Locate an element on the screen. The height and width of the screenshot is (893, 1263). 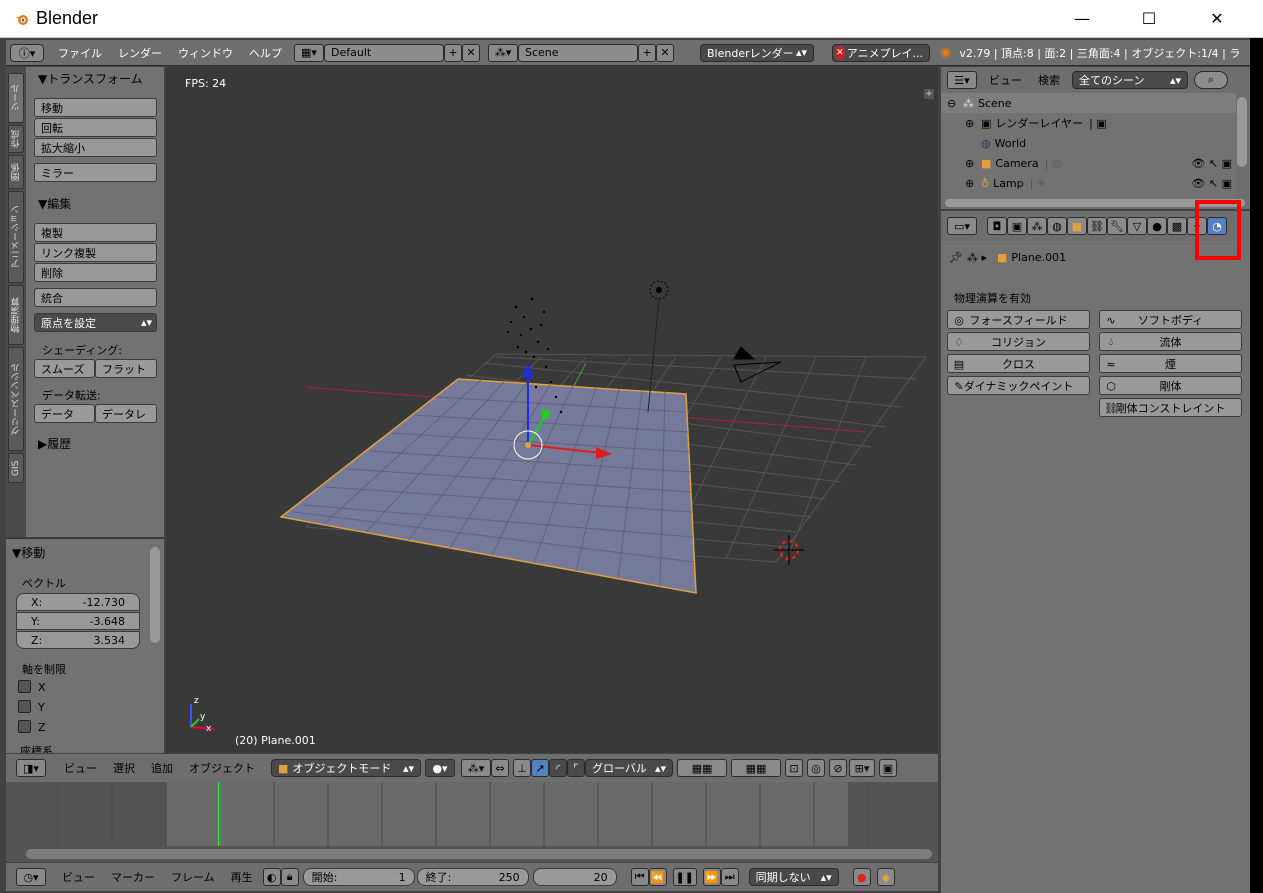
constraint-z-checkbox is located at coordinates (24, 726).